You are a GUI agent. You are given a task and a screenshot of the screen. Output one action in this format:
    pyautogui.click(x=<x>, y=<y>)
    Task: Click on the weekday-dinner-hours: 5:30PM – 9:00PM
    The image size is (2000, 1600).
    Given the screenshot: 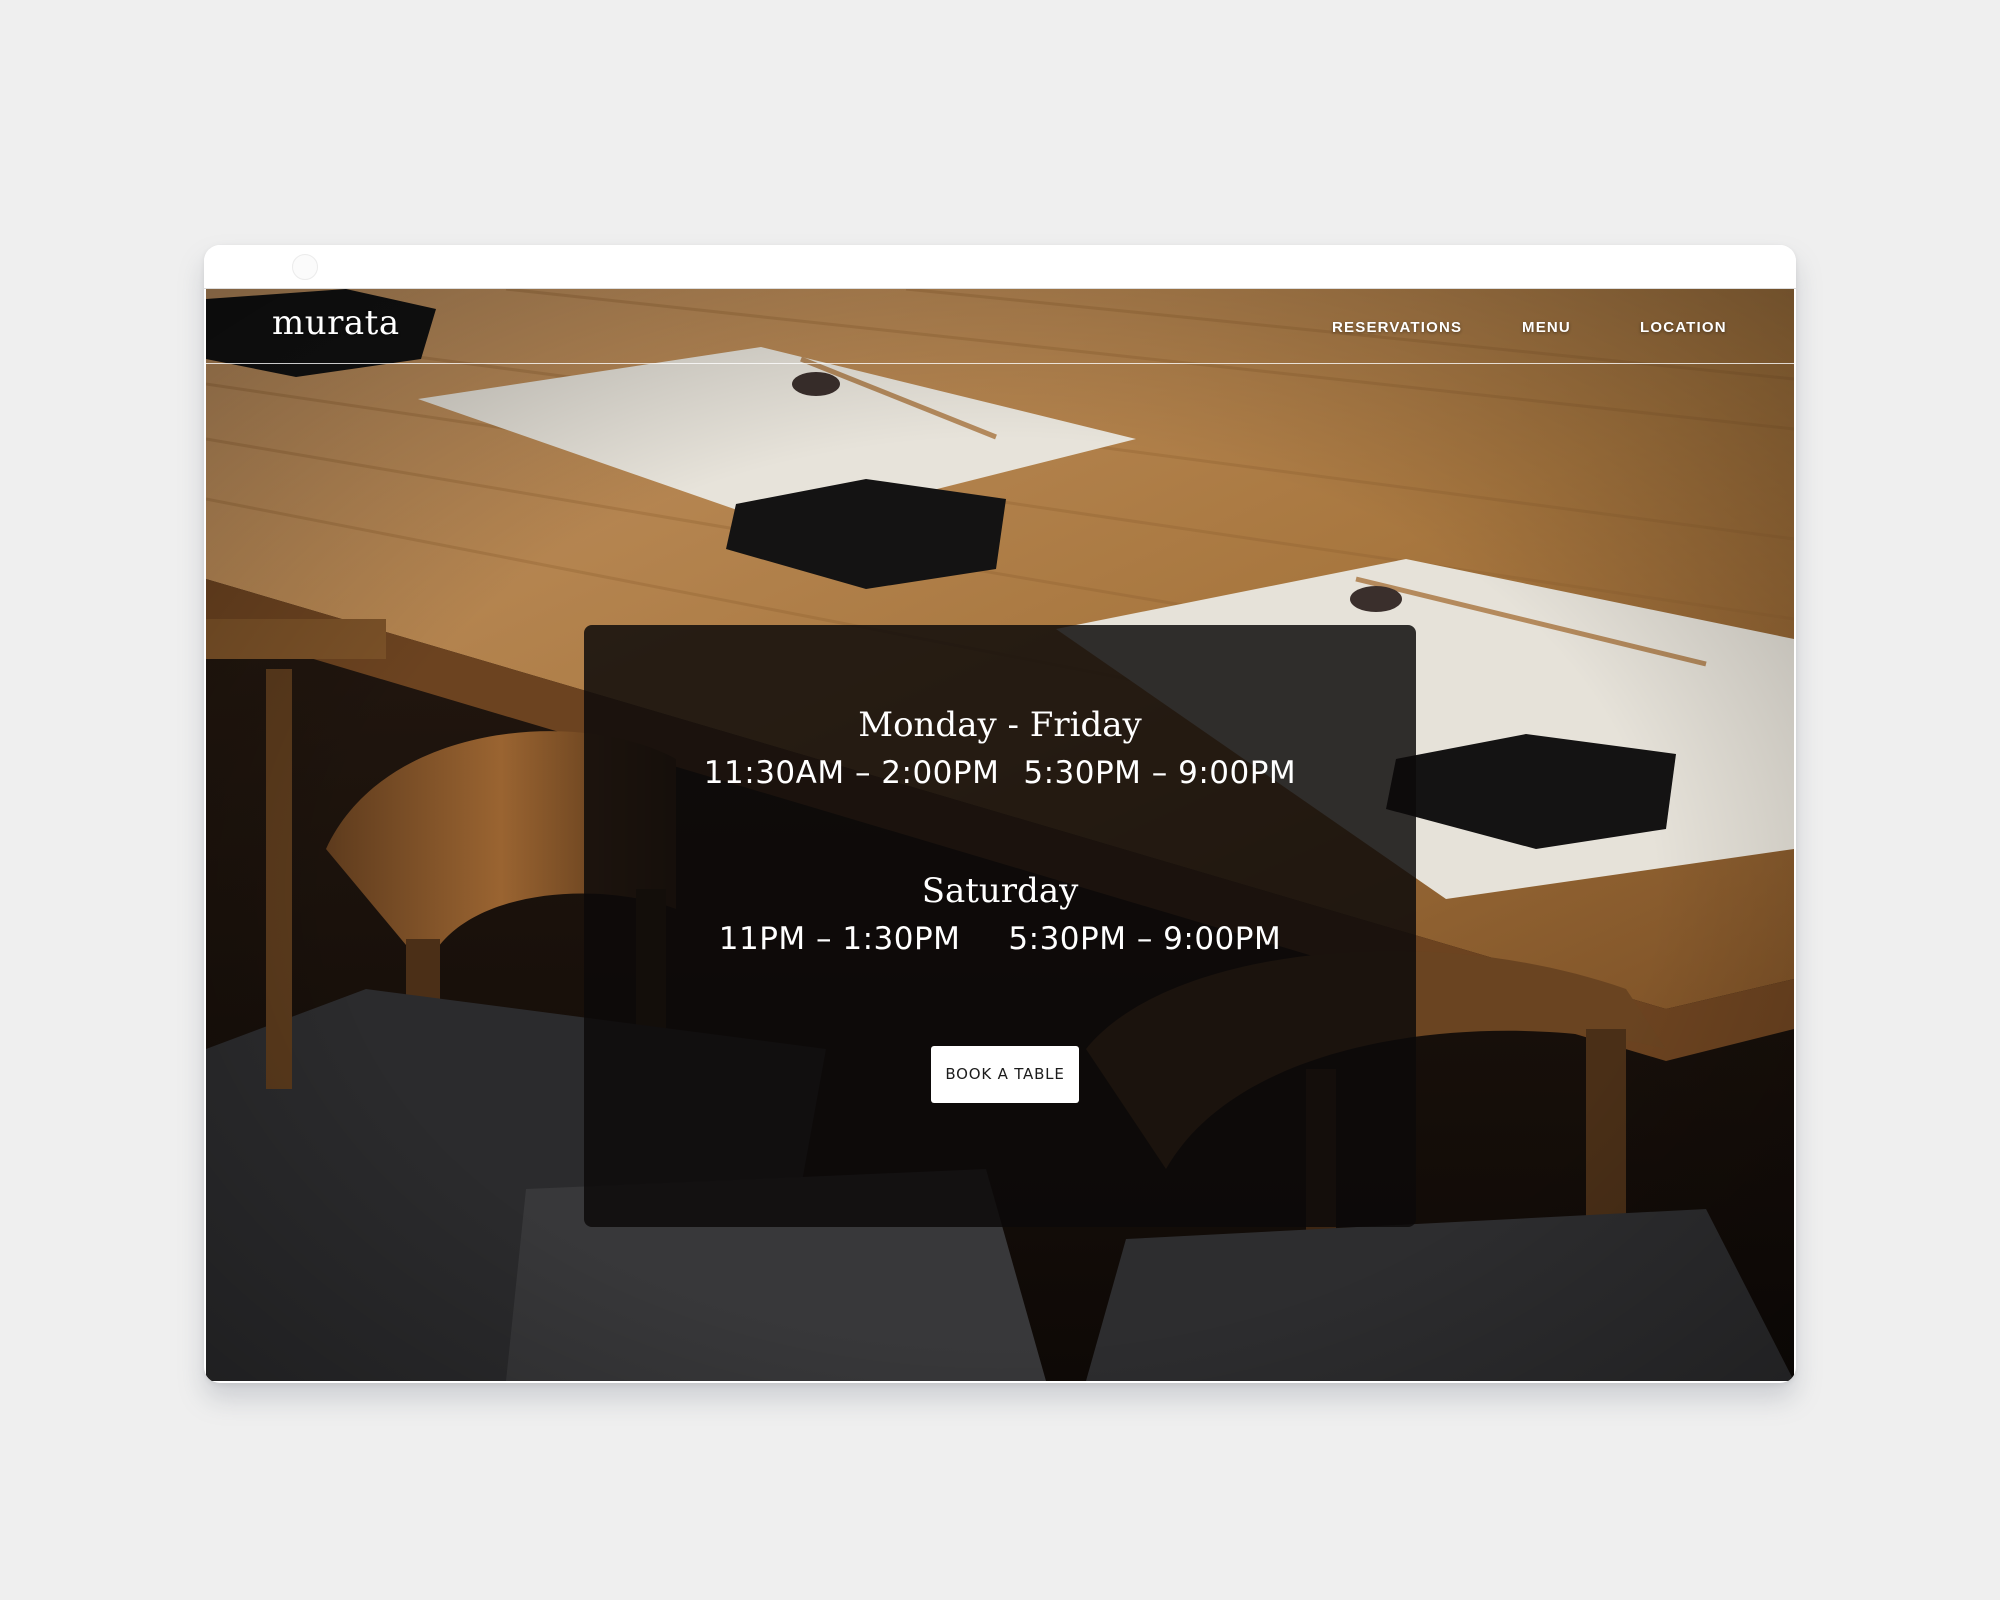 What is the action you would take?
    pyautogui.click(x=1160, y=773)
    